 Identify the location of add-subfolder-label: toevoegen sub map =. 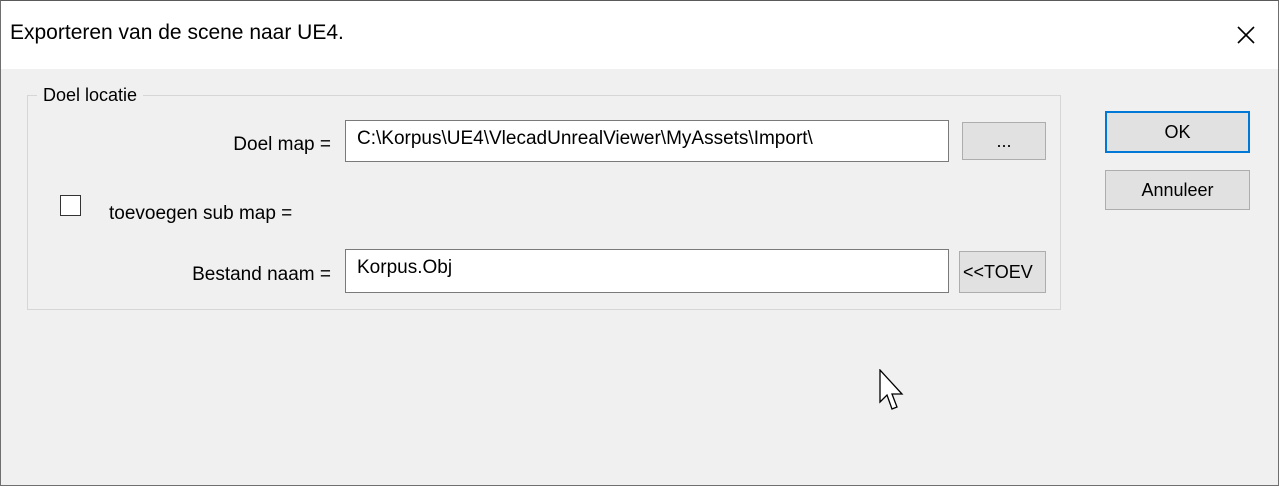
(201, 213).